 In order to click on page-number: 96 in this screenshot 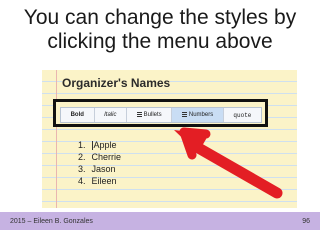, I will do `click(306, 221)`.